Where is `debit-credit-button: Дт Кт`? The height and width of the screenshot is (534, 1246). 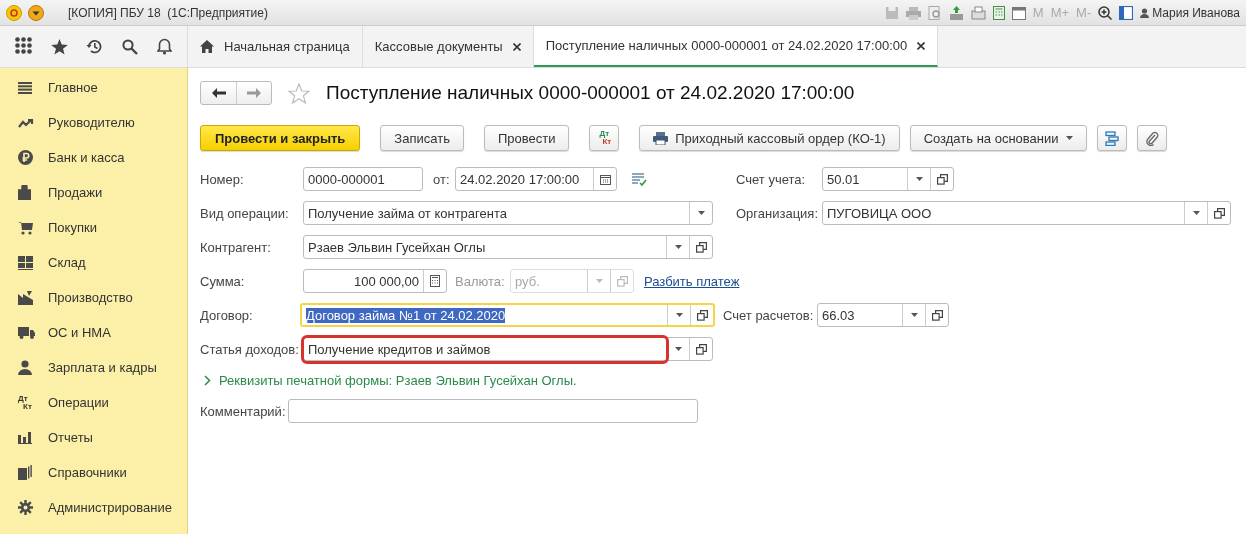
debit-credit-button: Дт Кт is located at coordinates (604, 138).